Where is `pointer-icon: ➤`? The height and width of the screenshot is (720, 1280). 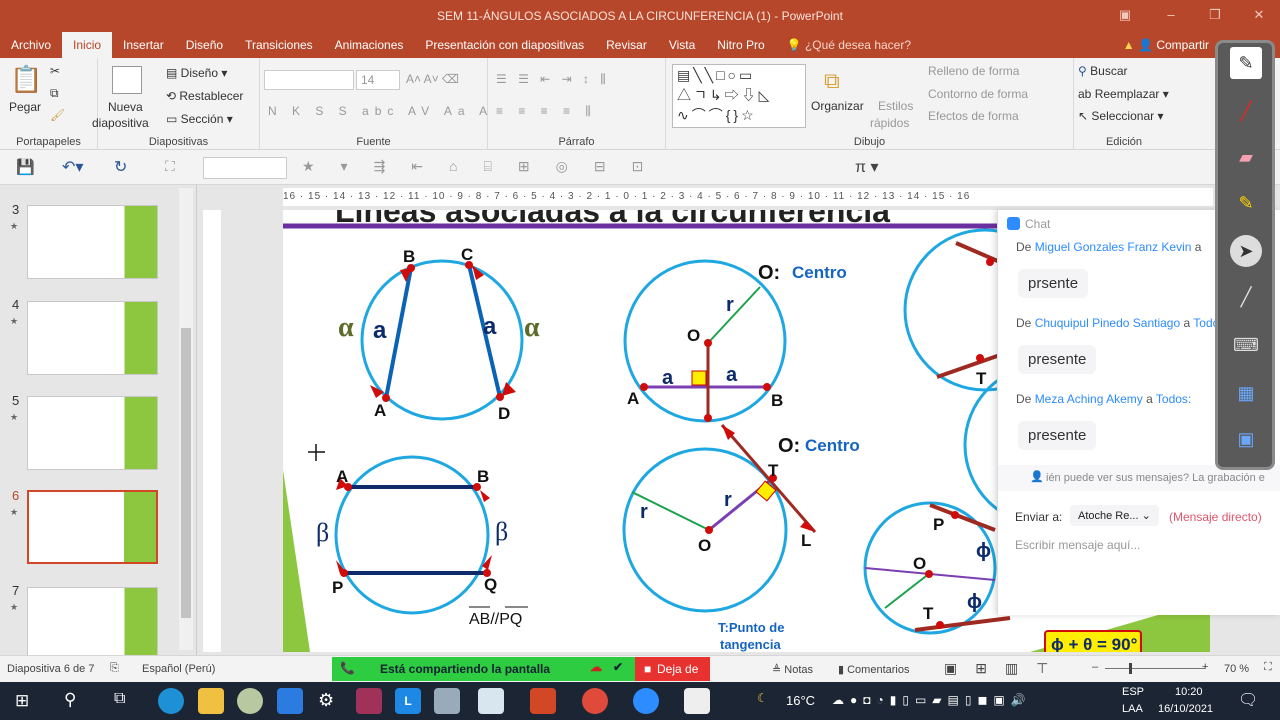
pointer-icon: ➤ is located at coordinates (1246, 251).